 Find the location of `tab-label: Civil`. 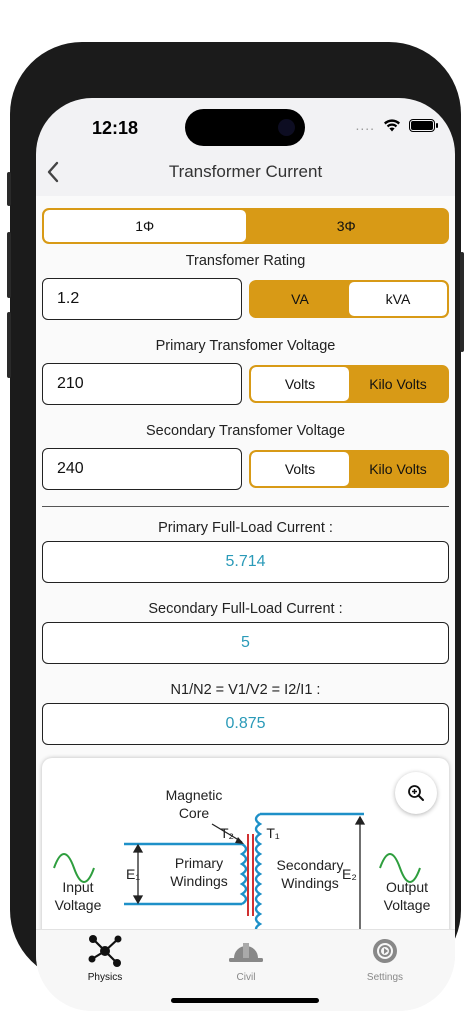

tab-label: Civil is located at coordinates (246, 977).